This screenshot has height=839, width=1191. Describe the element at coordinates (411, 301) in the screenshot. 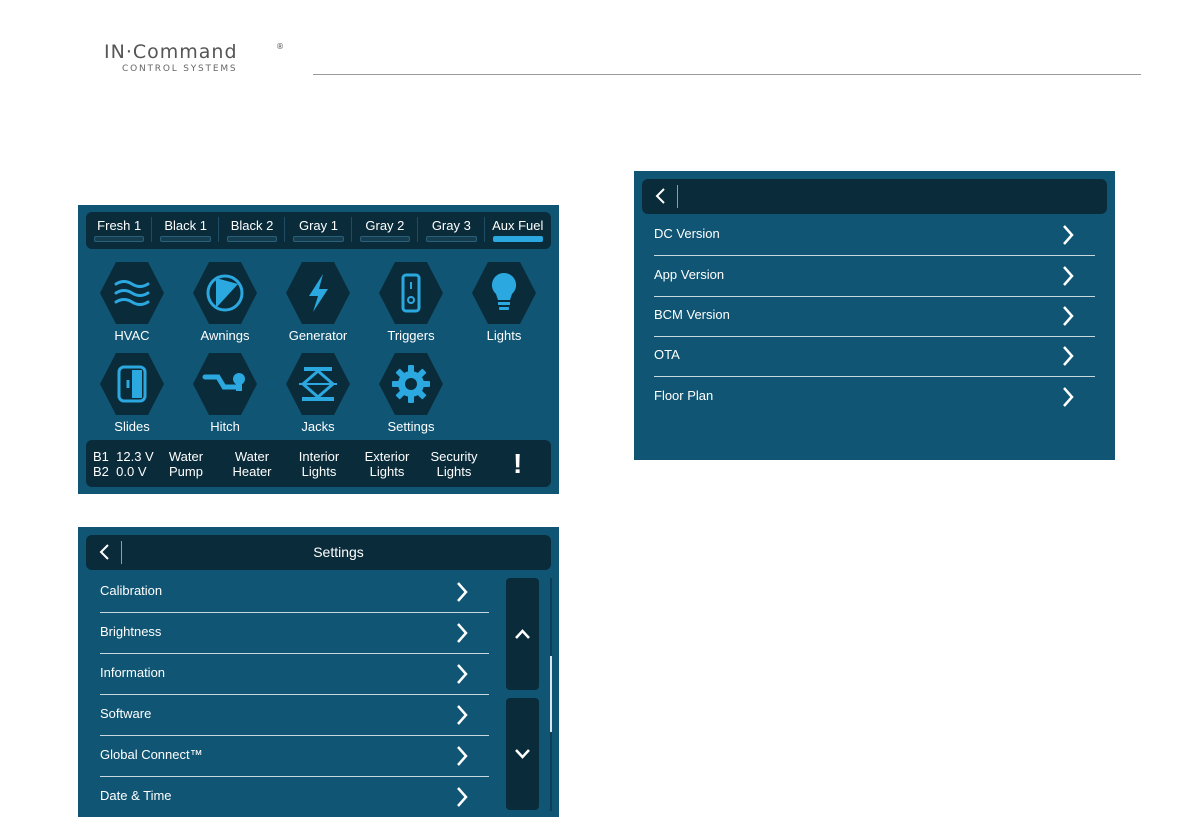

I see `triggers-button: Triggers` at that location.